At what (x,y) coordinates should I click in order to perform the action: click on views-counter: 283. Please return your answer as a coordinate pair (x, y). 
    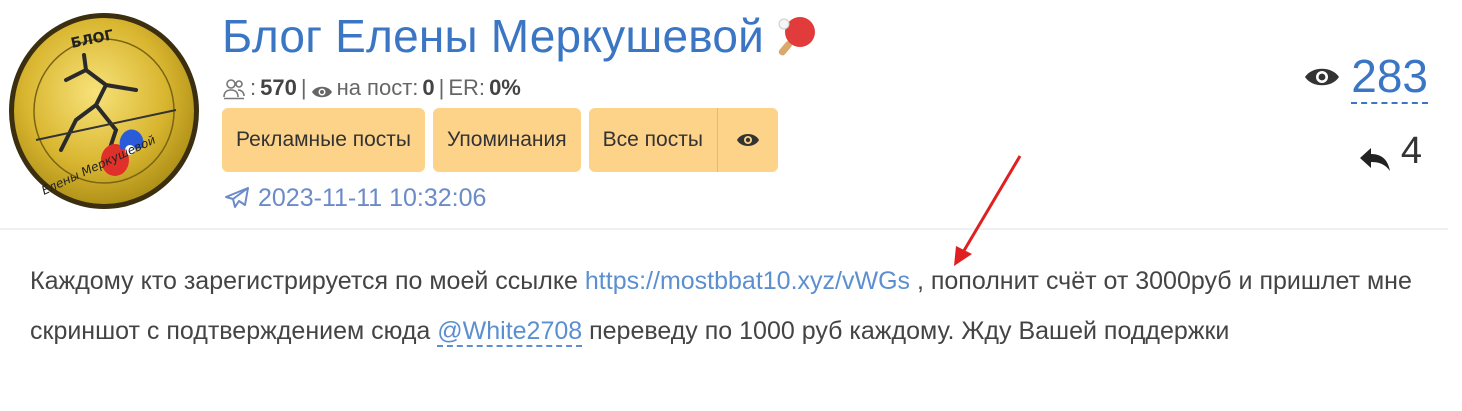
    Looking at the image, I should click on (1365, 77).